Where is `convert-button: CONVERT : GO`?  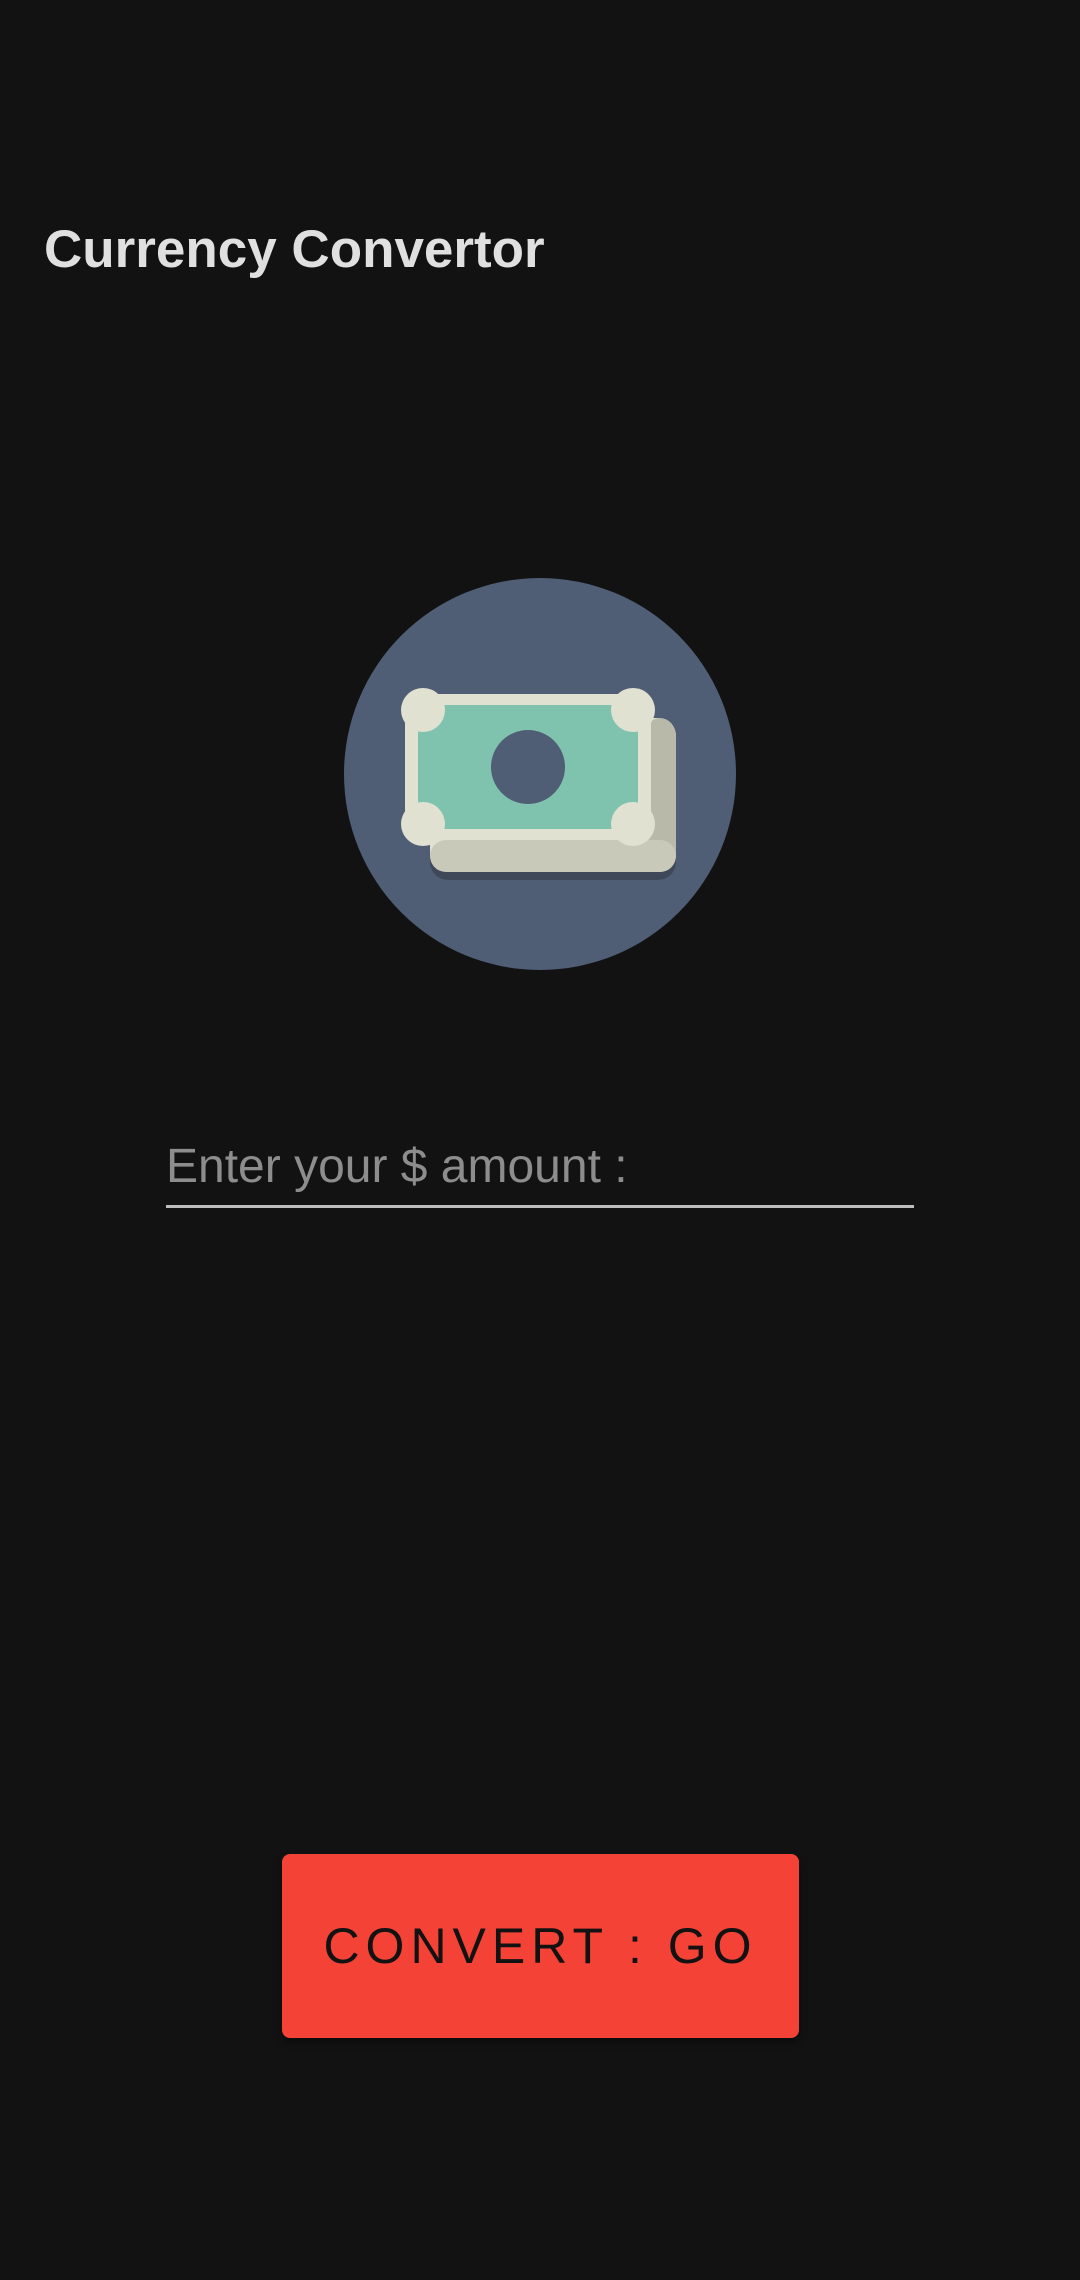
convert-button: CONVERT : GO is located at coordinates (540, 1946).